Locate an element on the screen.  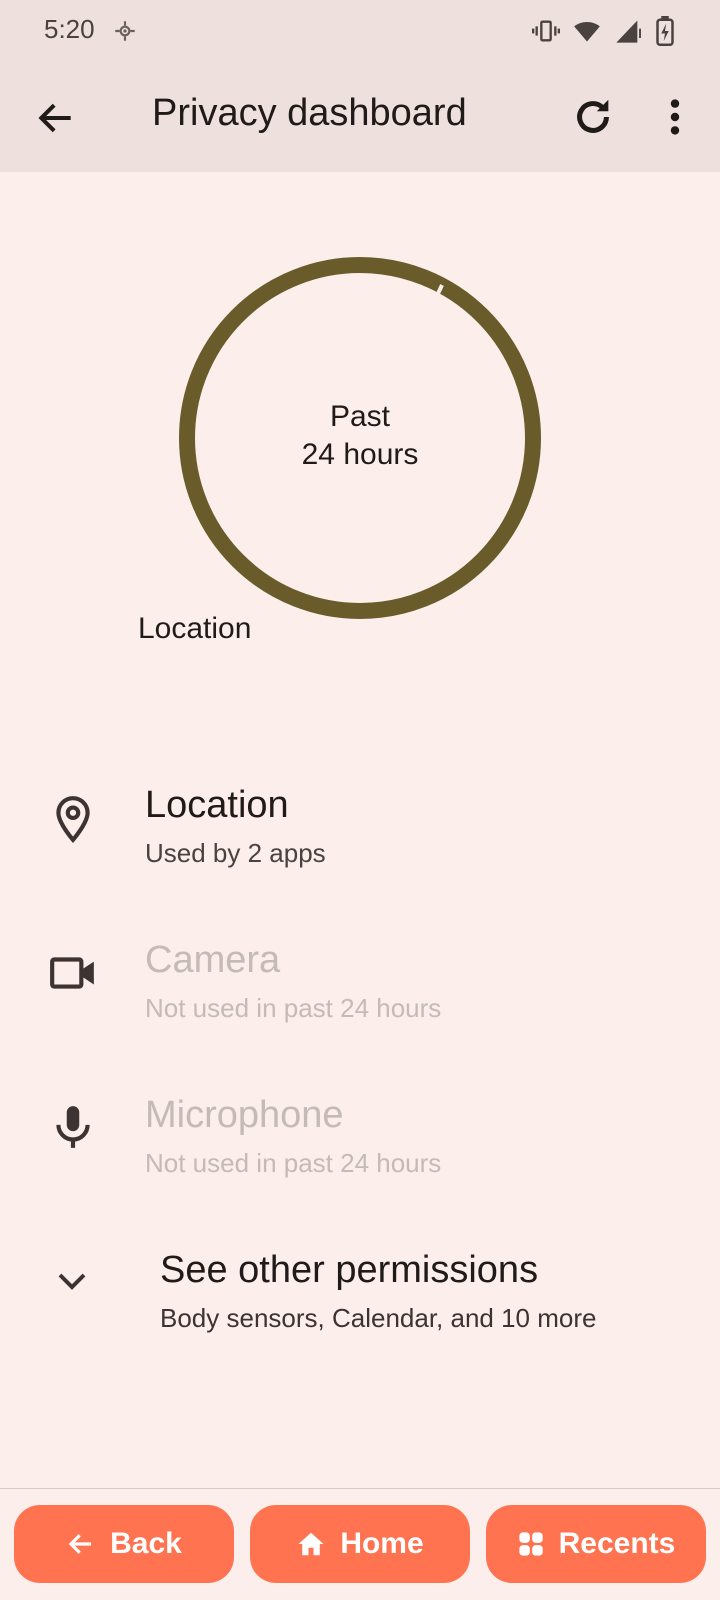
location-pin-icon is located at coordinates (73, 819).